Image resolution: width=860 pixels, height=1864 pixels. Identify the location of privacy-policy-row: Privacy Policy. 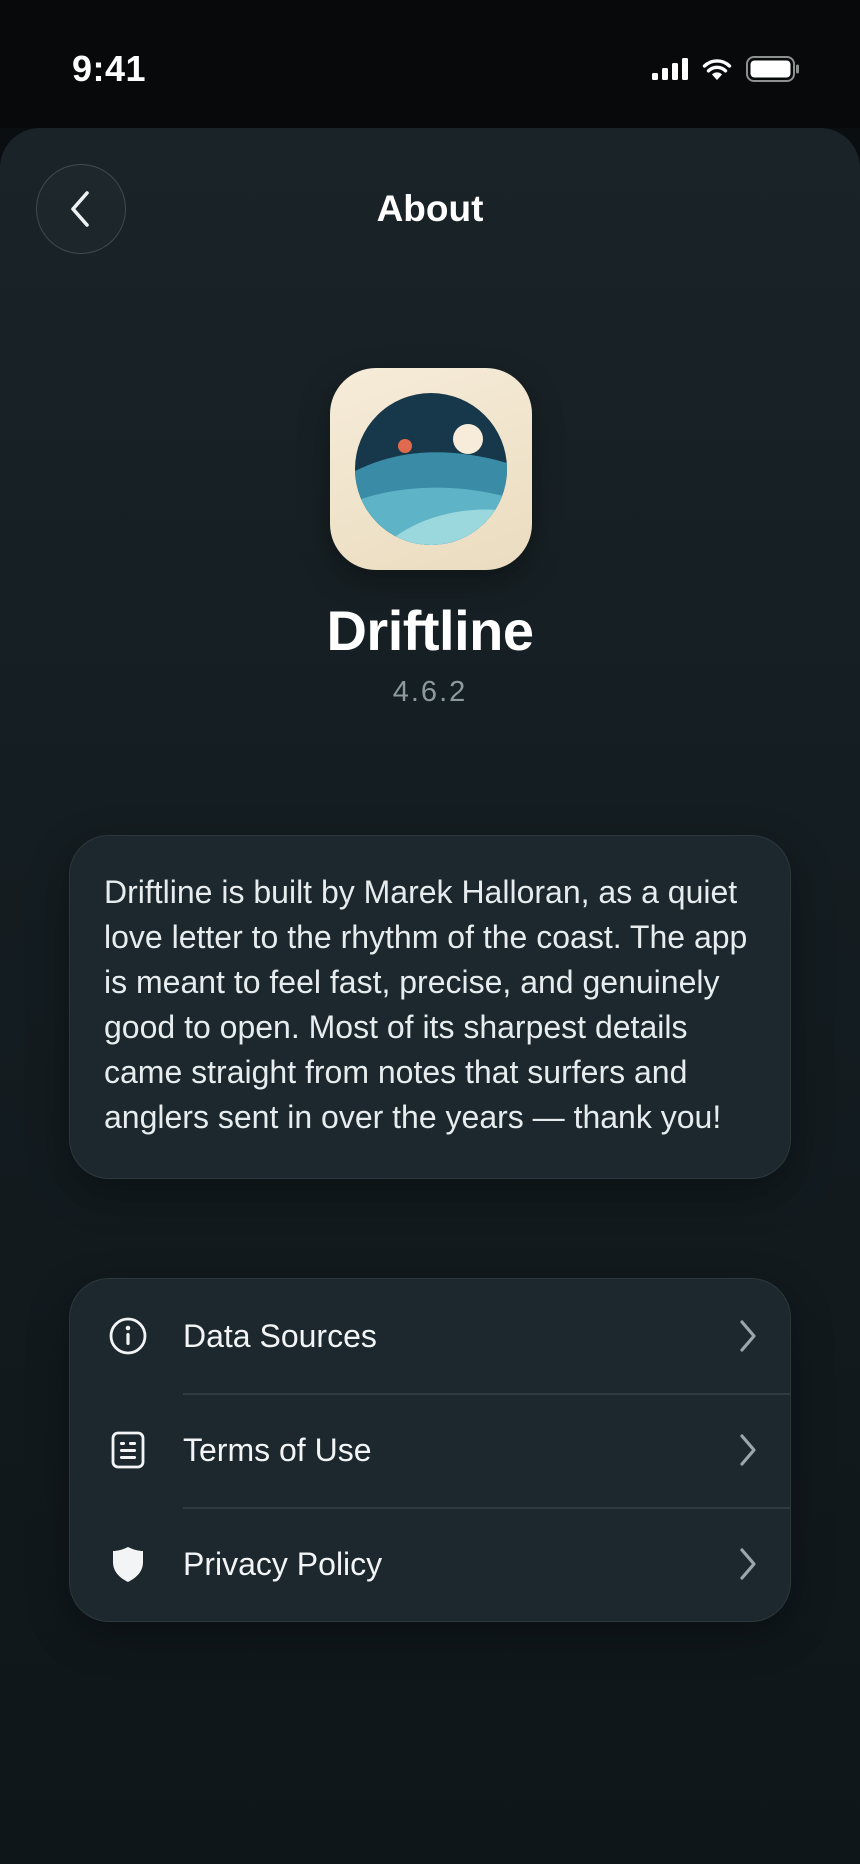
(430, 1564).